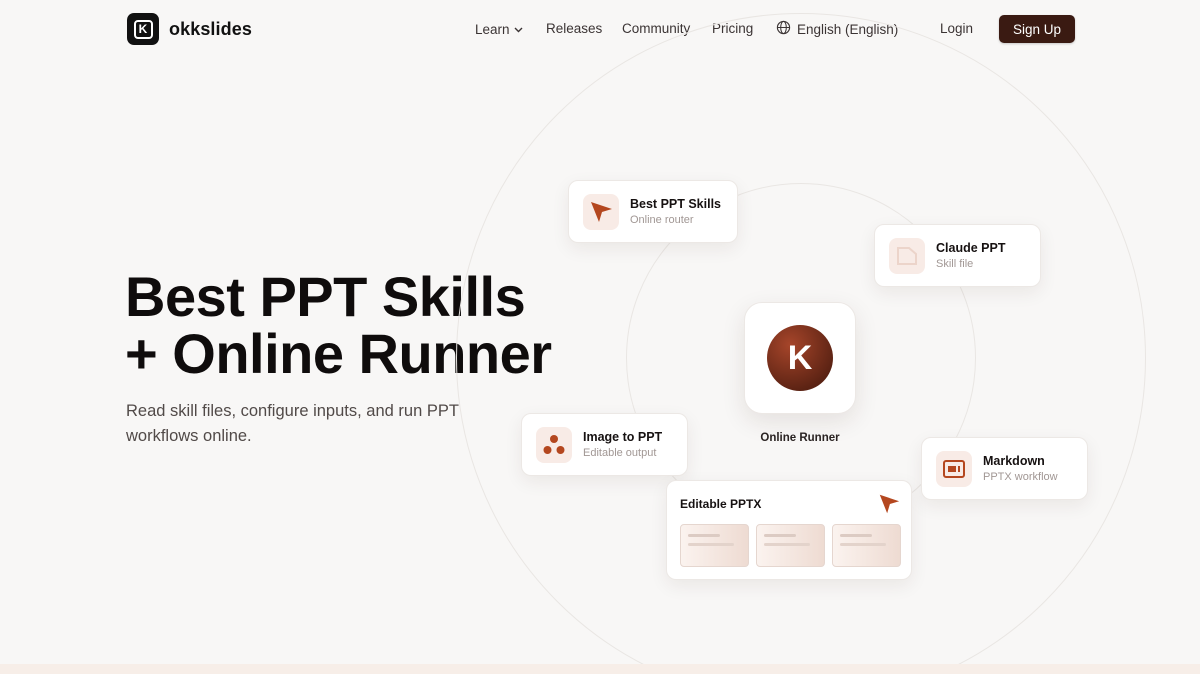 The width and height of the screenshot is (1200, 674). I want to click on nav-releases: Releases, so click(574, 28).